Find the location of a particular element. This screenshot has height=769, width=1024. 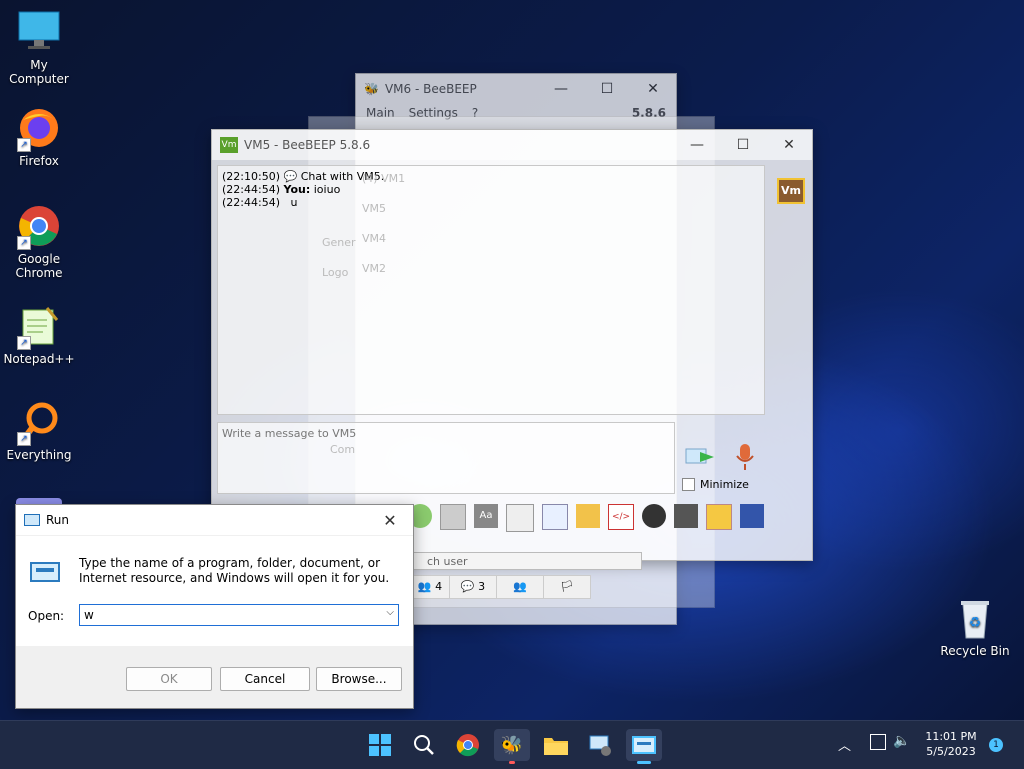

network-icon is located at coordinates (878, 742).